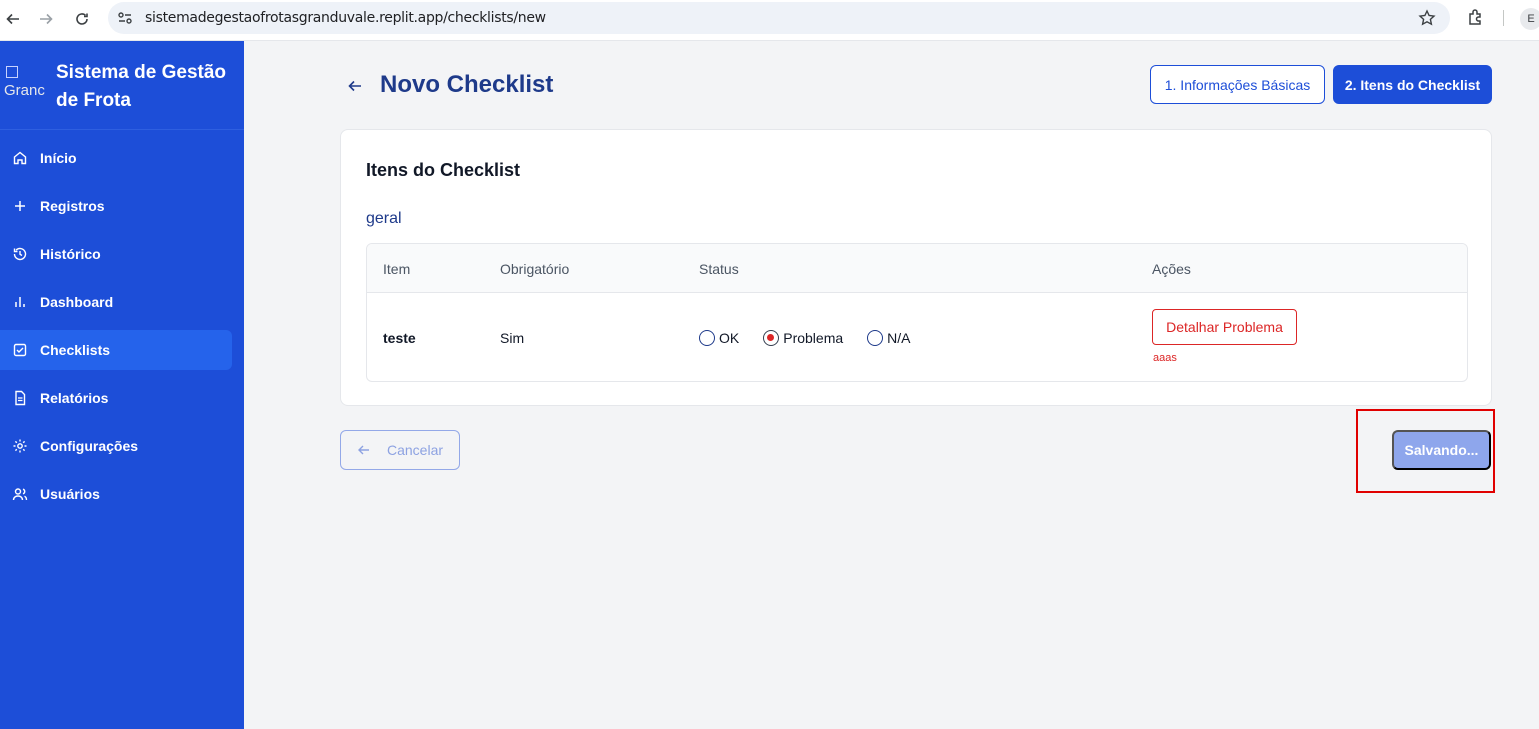 The image size is (1539, 729). Describe the element at coordinates (443, 170) in the screenshot. I see `card-title: Itens do Checklist` at that location.